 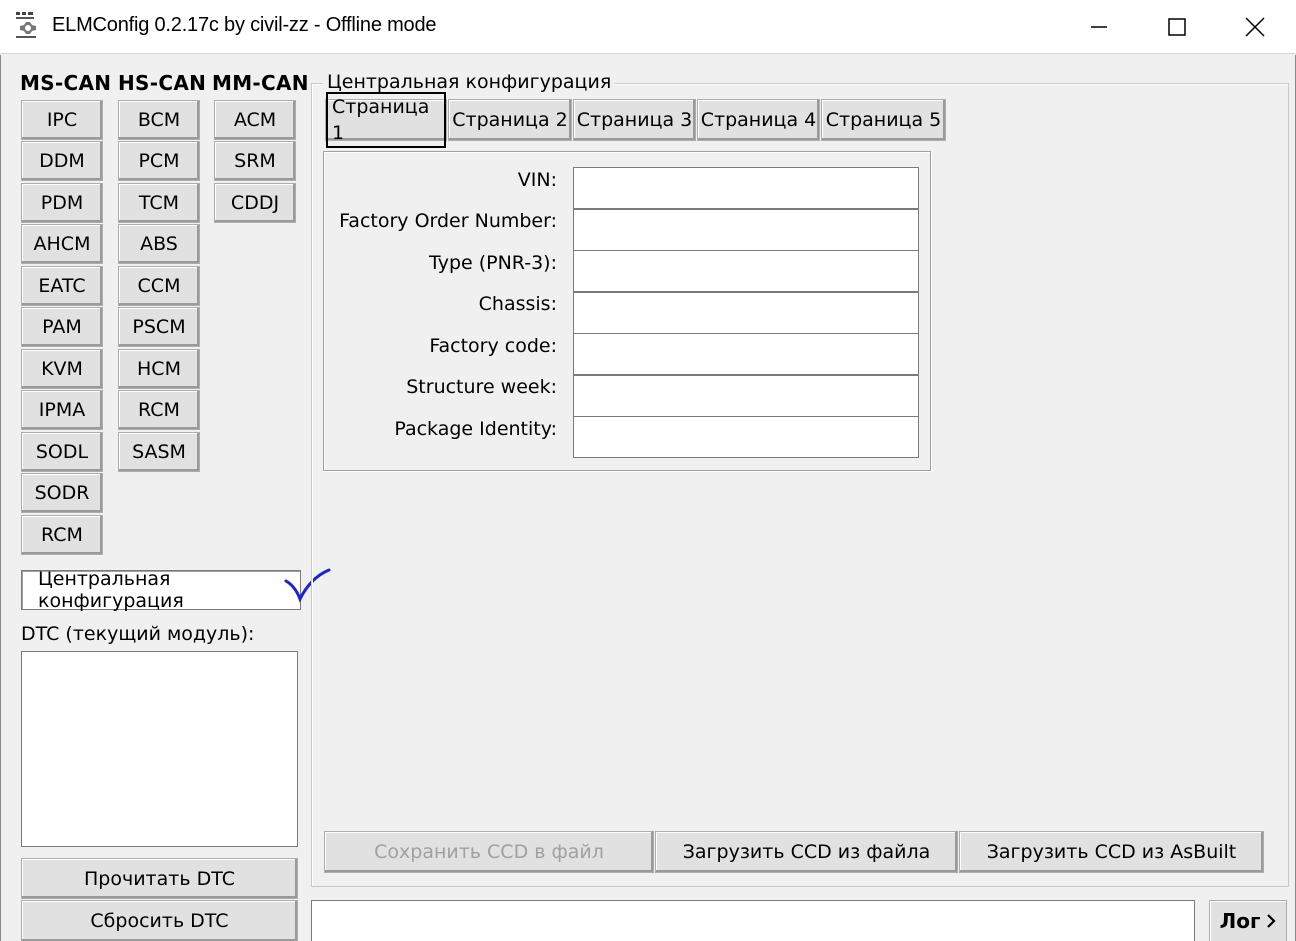 What do you see at coordinates (62, 120) in the screenshot?
I see `module-button-ipc: IPC` at bounding box center [62, 120].